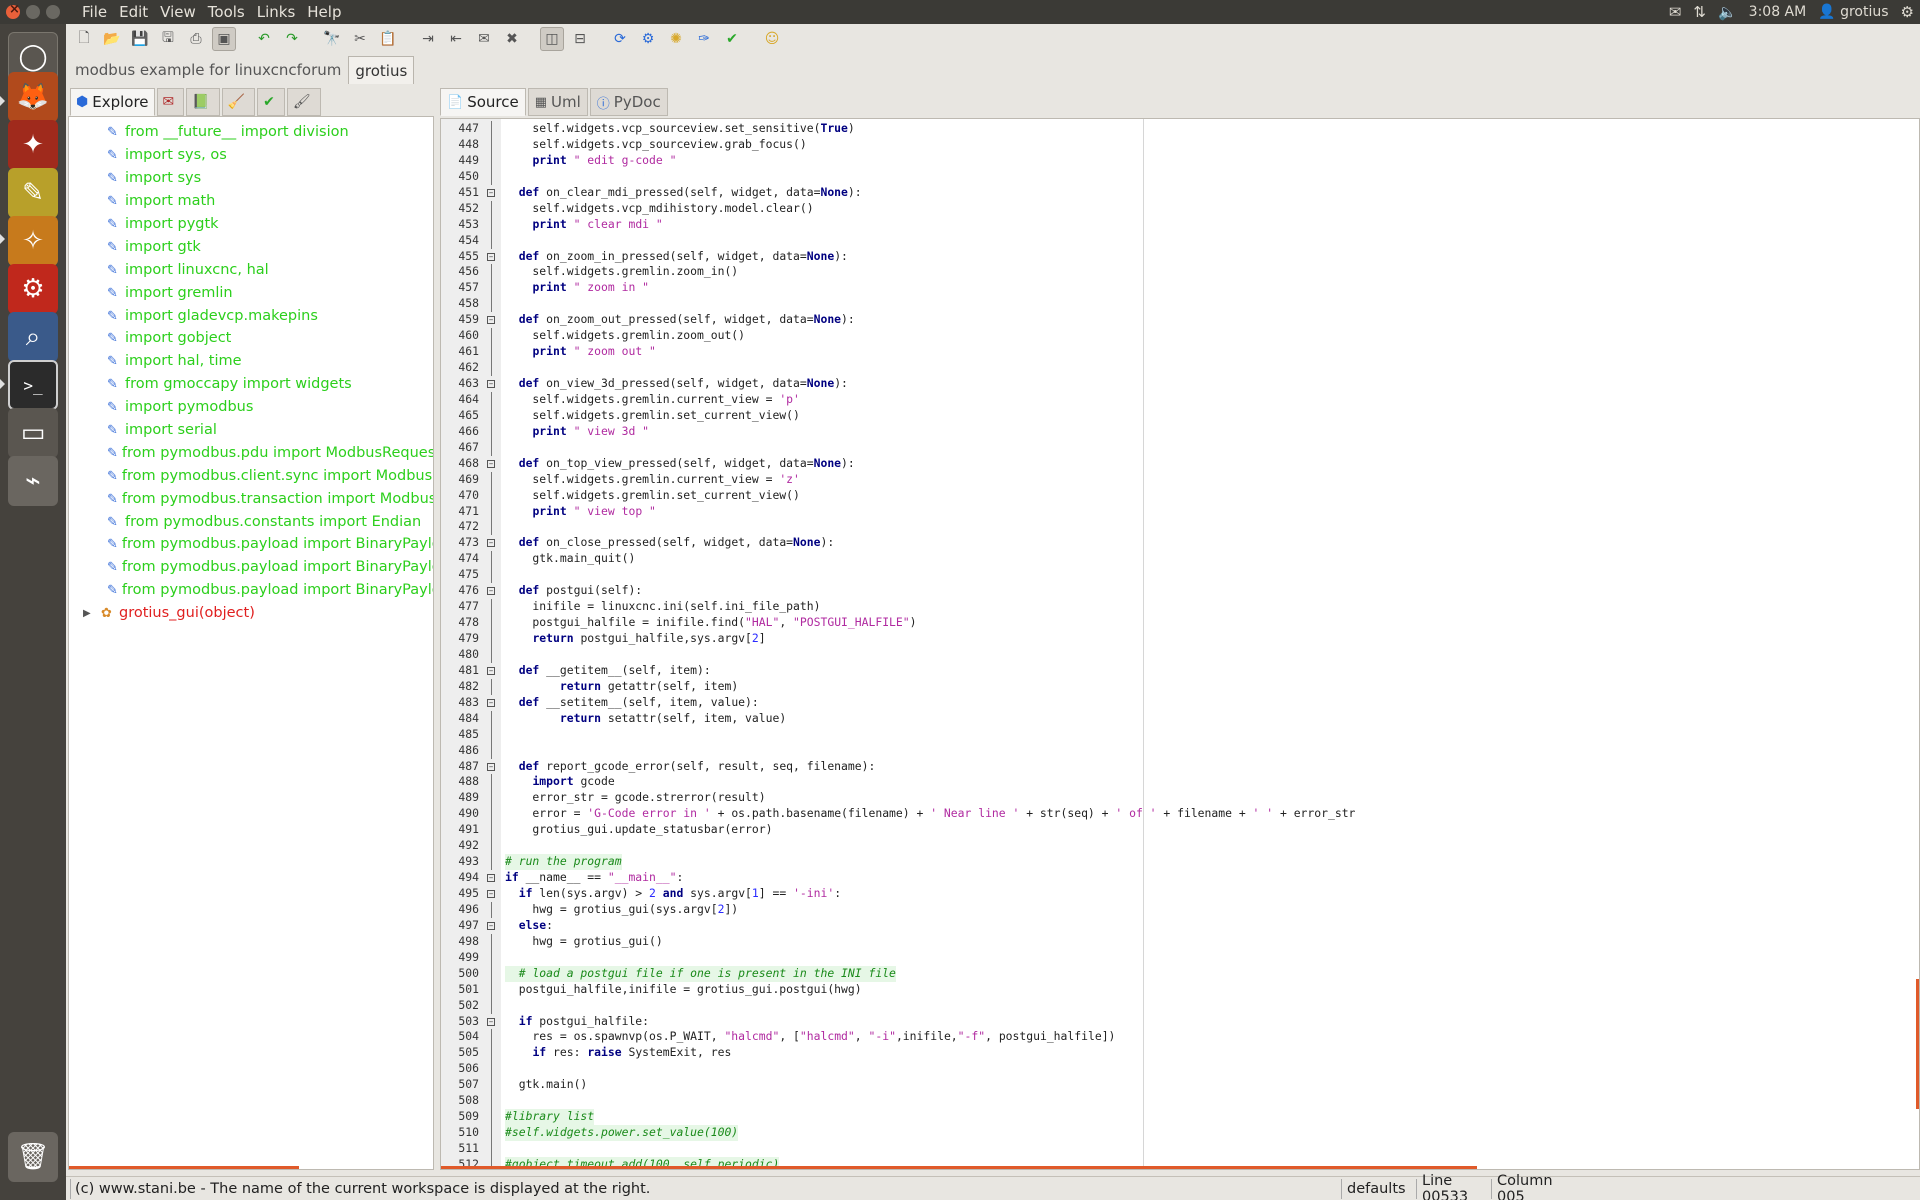 The height and width of the screenshot is (1200, 1920). What do you see at coordinates (251, 613) in the screenshot?
I see `tree-item-class: ▶ ✿ grotius_gui(object)` at bounding box center [251, 613].